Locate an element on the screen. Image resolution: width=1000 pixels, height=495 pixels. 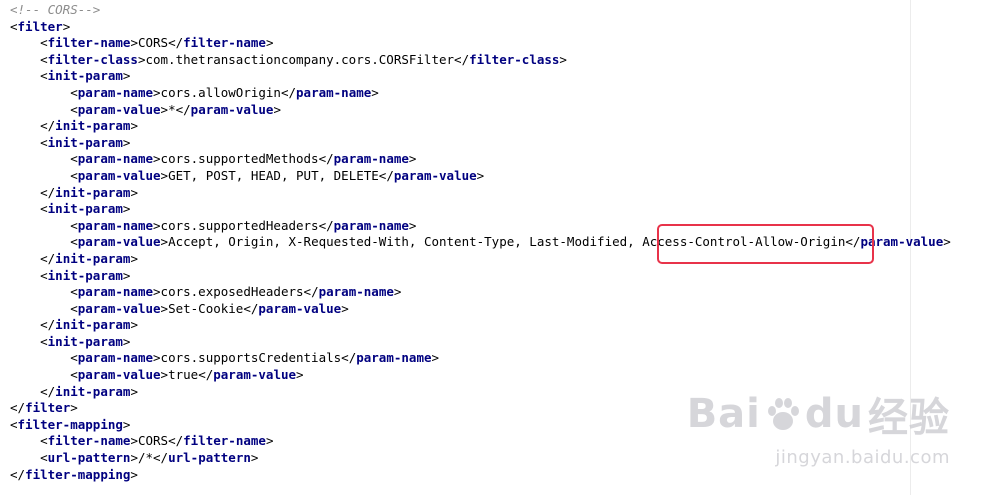
code-line: <param-value>Set-Cookie</param-value> is located at coordinates (480, 309).